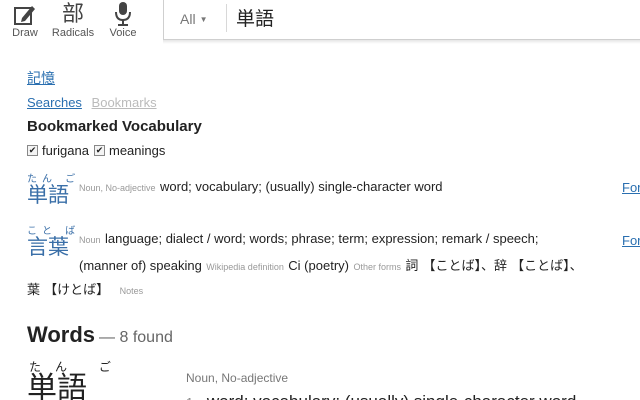 This screenshot has width=640, height=400. Describe the element at coordinates (114, 126) in the screenshot. I see `bookmarked-vocabulary-heading: Bookmarked Vocabulary` at that location.